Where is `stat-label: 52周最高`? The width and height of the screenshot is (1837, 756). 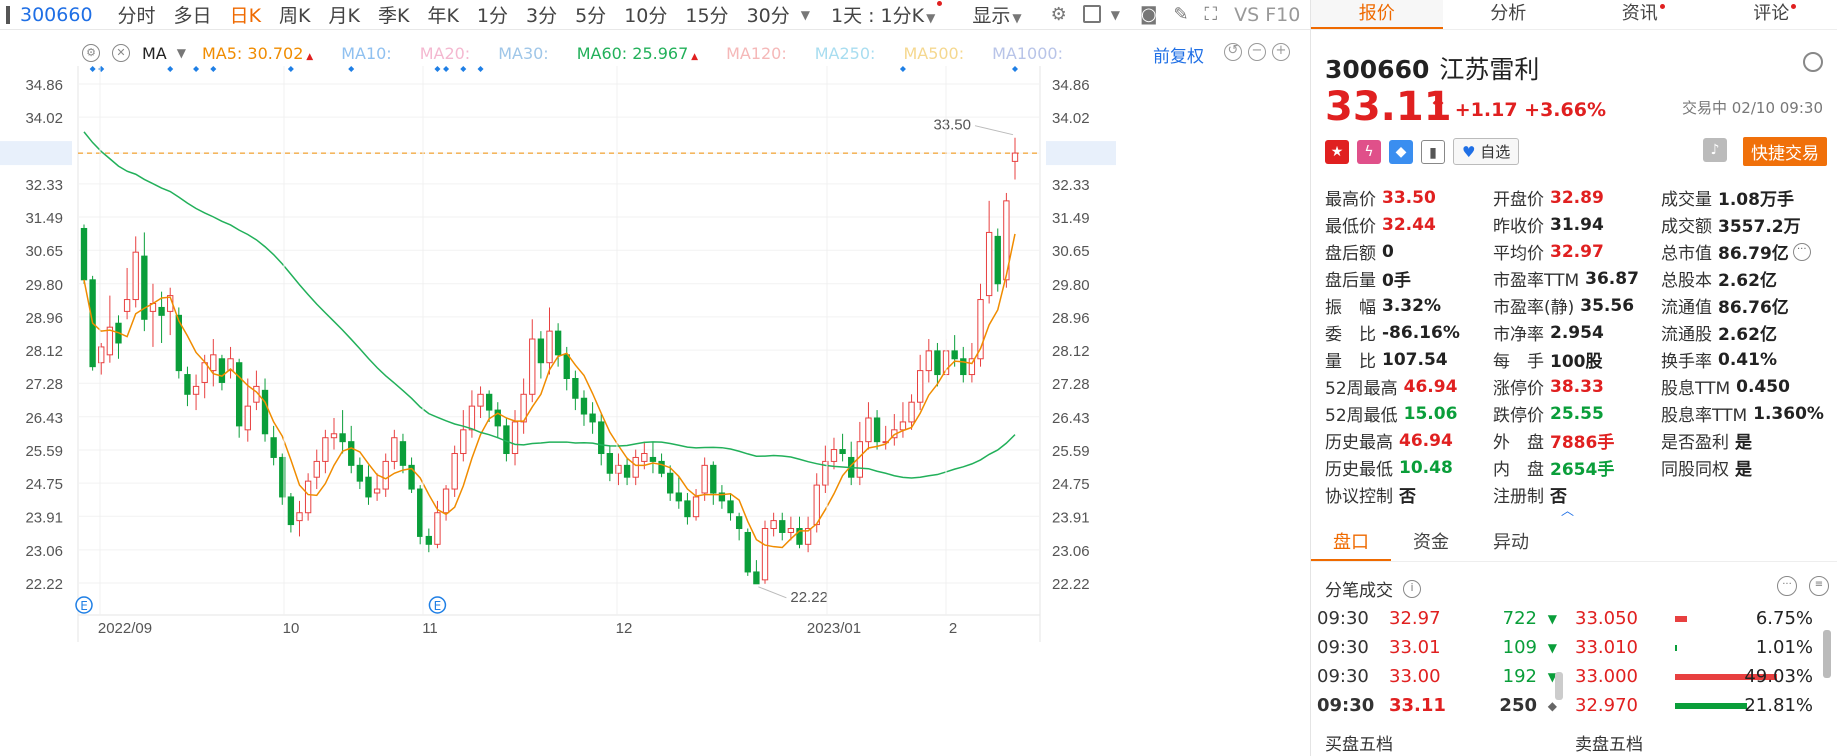 stat-label: 52周最高 is located at coordinates (1361, 389).